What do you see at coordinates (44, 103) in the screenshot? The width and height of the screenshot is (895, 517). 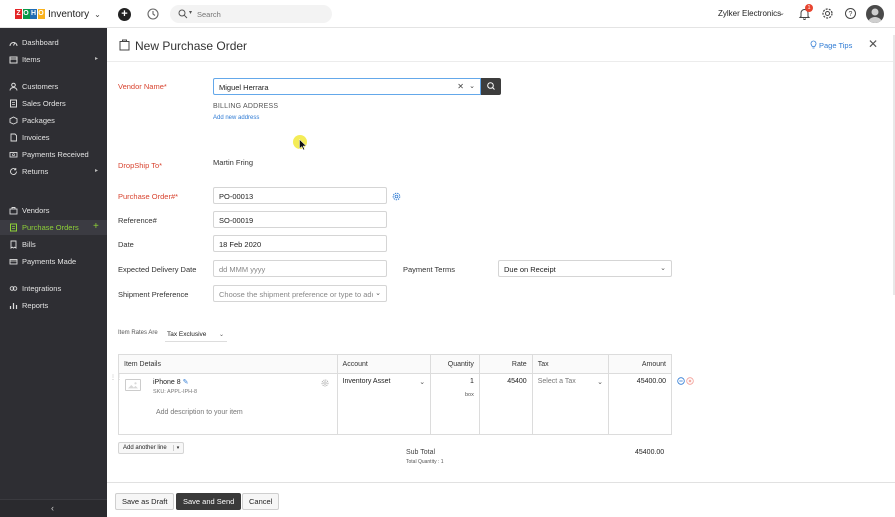 I see `sidebar-item-label: Sales Orders` at bounding box center [44, 103].